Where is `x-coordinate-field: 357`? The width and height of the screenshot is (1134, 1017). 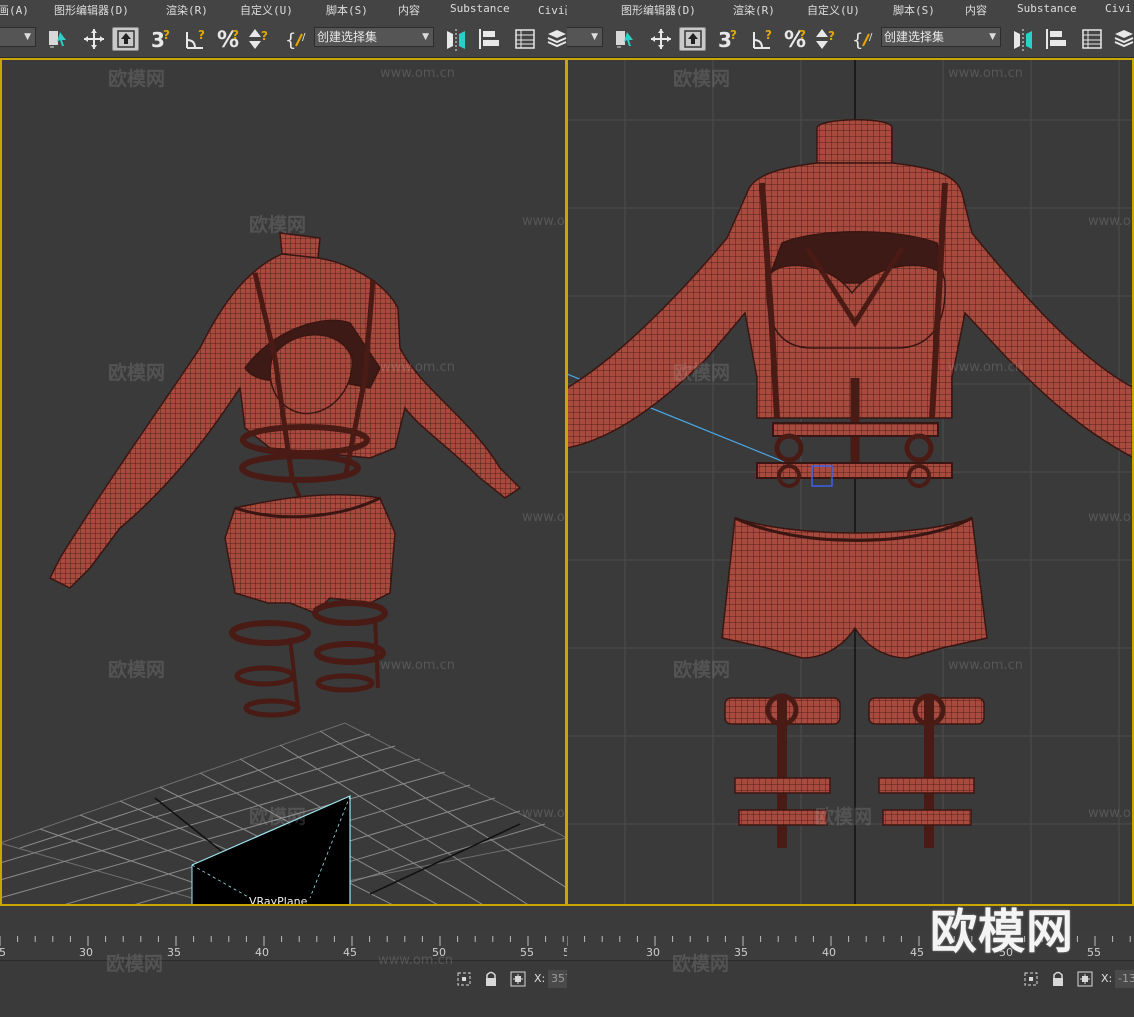 x-coordinate-field: 357 is located at coordinates (557, 979).